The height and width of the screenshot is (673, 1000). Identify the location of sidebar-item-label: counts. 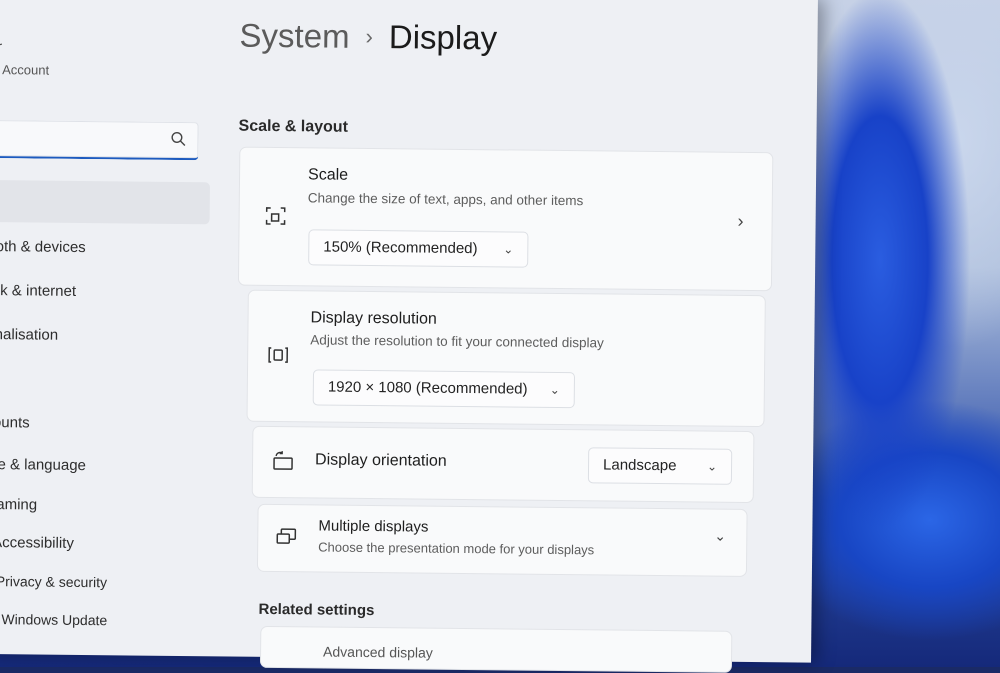
(15, 422).